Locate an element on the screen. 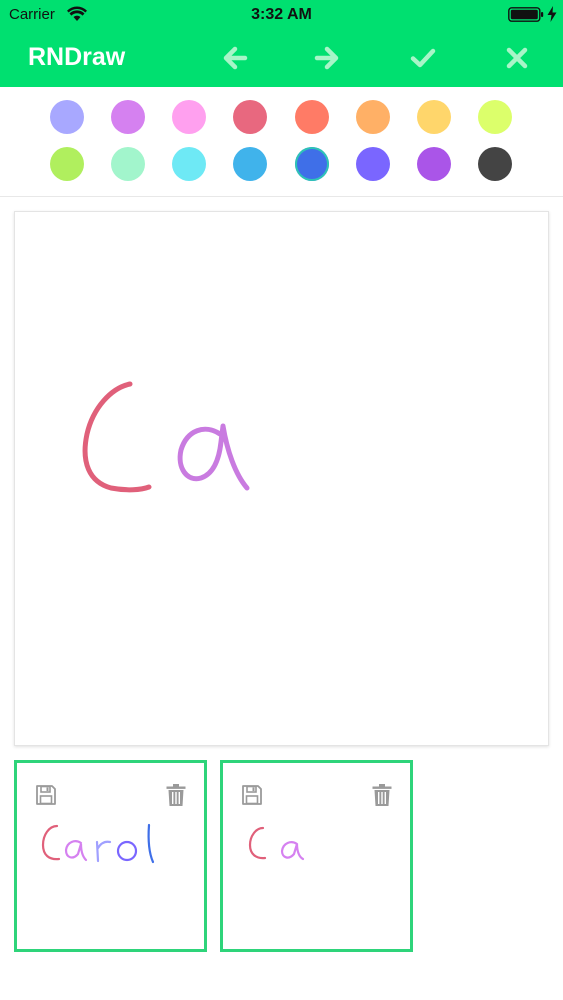 The width and height of the screenshot is (563, 1000). close-icon is located at coordinates (517, 58).